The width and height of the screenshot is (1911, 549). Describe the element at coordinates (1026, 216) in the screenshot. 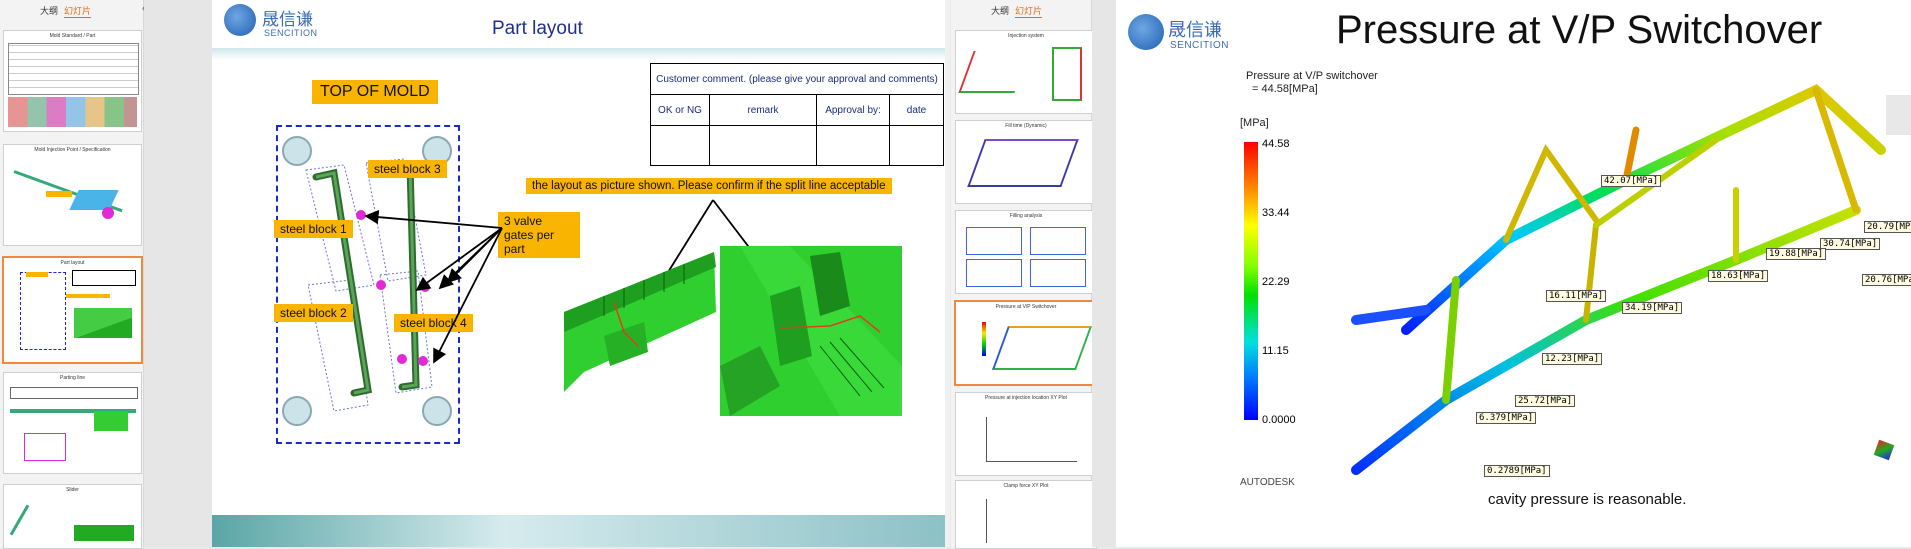

I see `thumbnail-title: Filling analysis` at that location.